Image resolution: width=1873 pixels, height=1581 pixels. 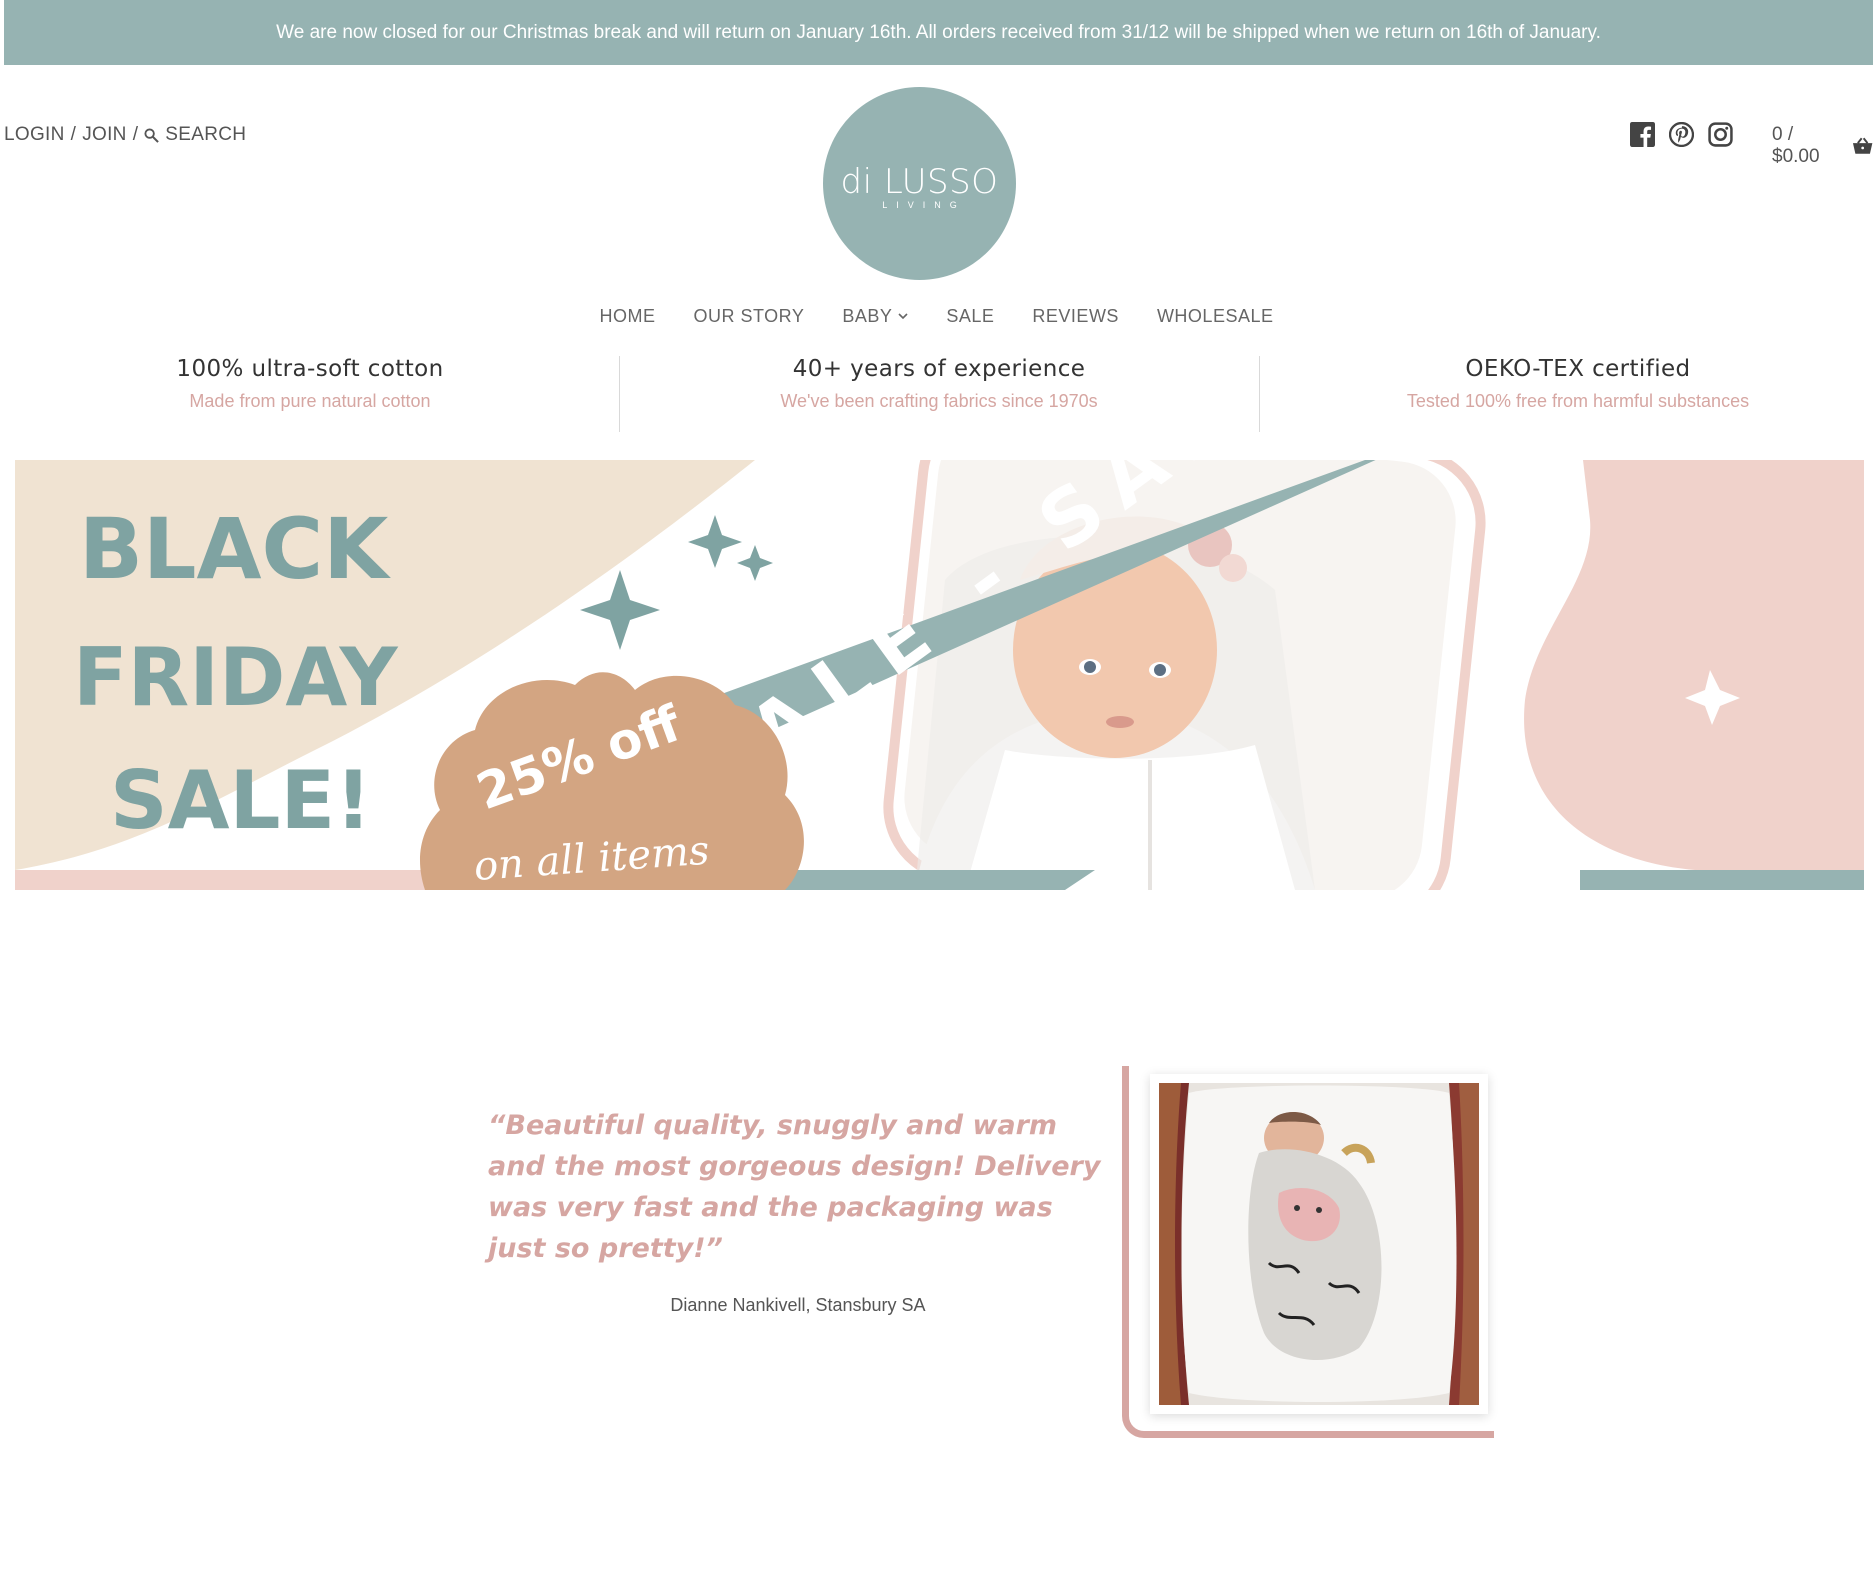 What do you see at coordinates (939, 401) in the screenshot?
I see `feature-desc: We've been crafting fabrics since 1970s` at bounding box center [939, 401].